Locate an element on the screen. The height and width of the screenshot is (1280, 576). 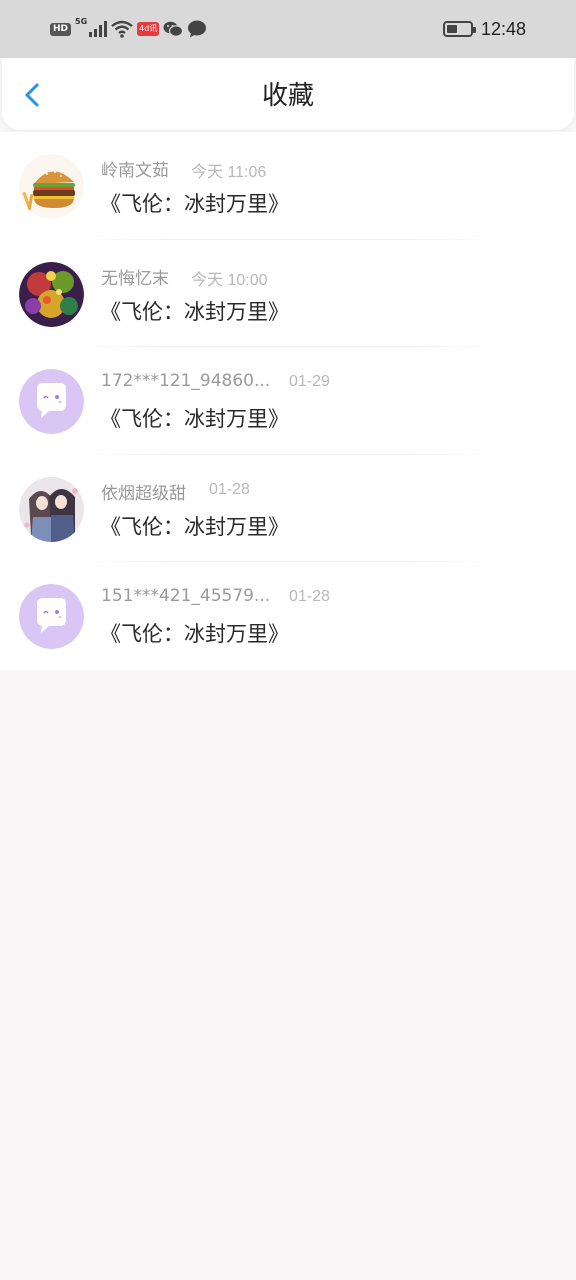
signal-icon is located at coordinates (98, 29).